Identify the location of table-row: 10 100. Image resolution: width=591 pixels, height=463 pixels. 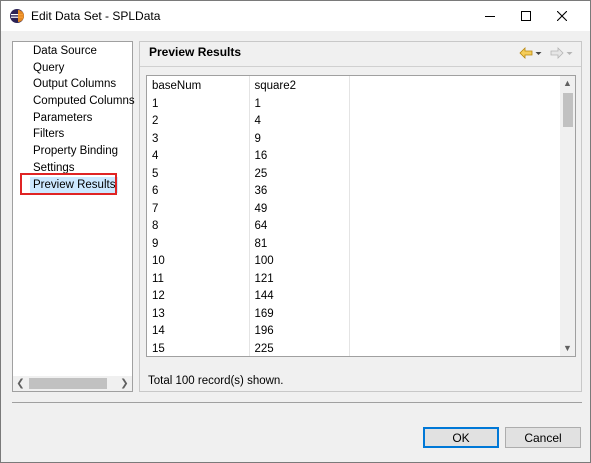
(354, 261).